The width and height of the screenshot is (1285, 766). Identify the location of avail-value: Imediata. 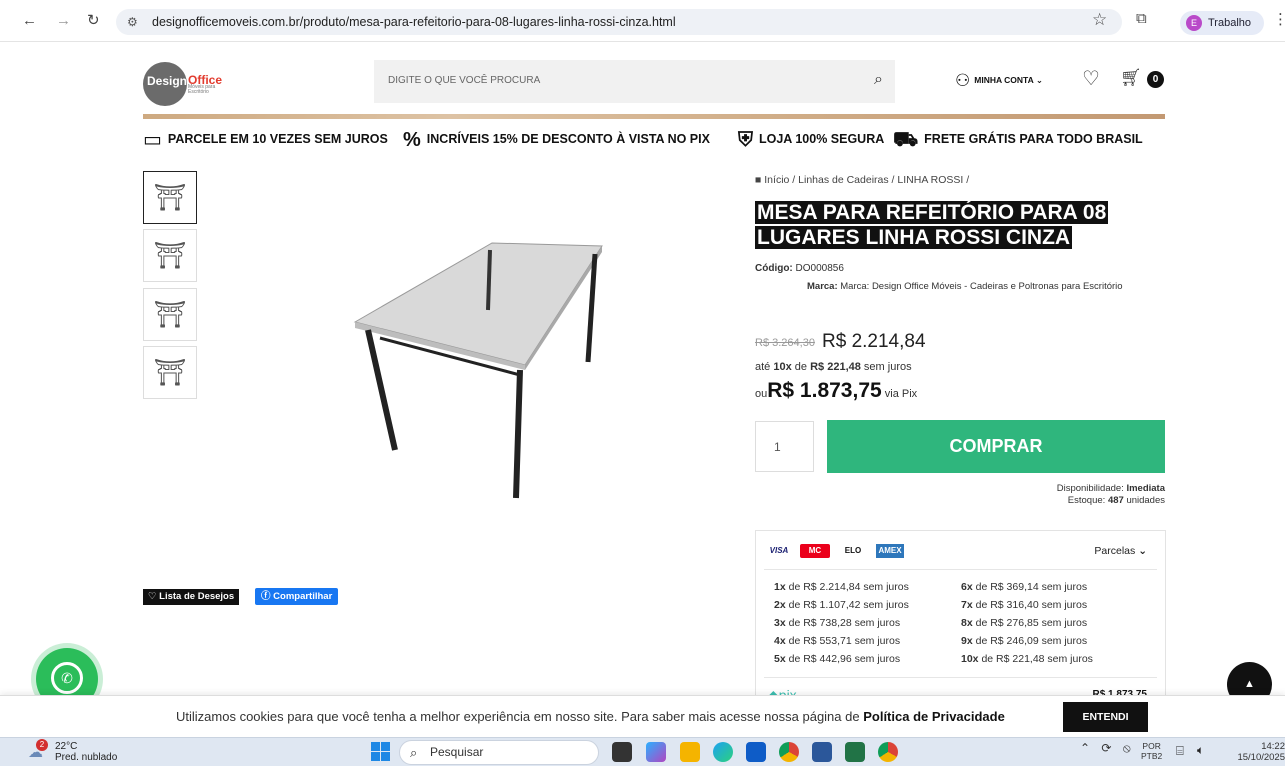
(1145, 488).